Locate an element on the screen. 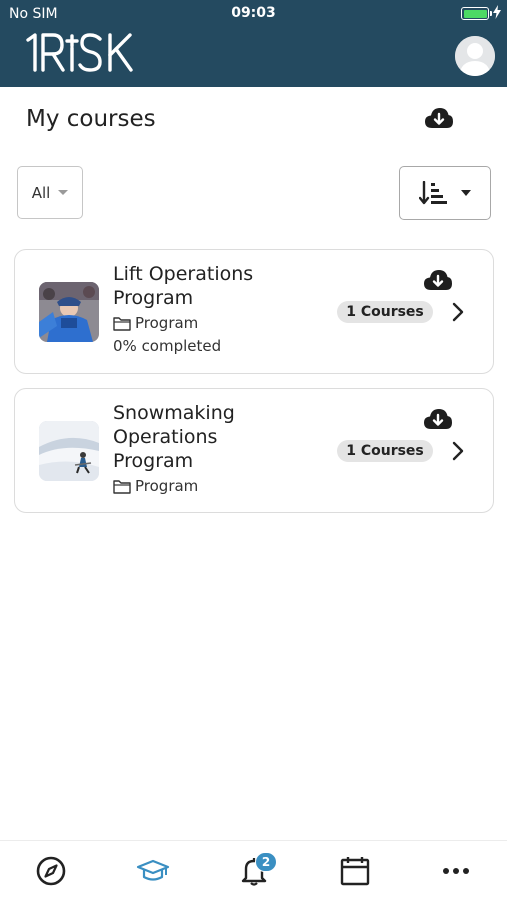 Image resolution: width=507 pixels, height=900 pixels. battery-level is located at coordinates (475, 13).